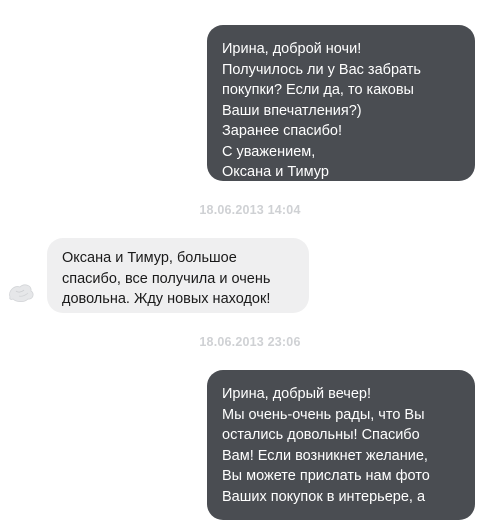 This screenshot has width=500, height=520. What do you see at coordinates (321, 435) in the screenshot?
I see `message-text-line: остались довольны! Спасибо` at bounding box center [321, 435].